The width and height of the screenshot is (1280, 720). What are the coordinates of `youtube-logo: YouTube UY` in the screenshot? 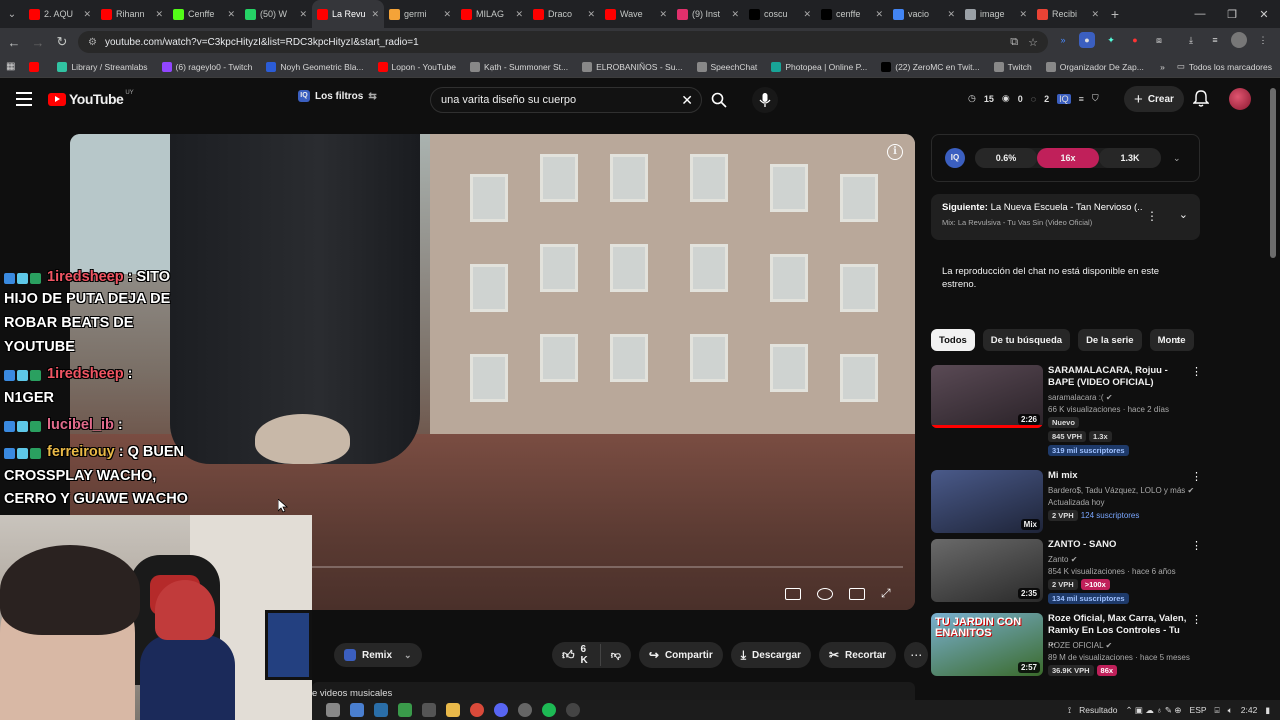 It's located at (91, 98).